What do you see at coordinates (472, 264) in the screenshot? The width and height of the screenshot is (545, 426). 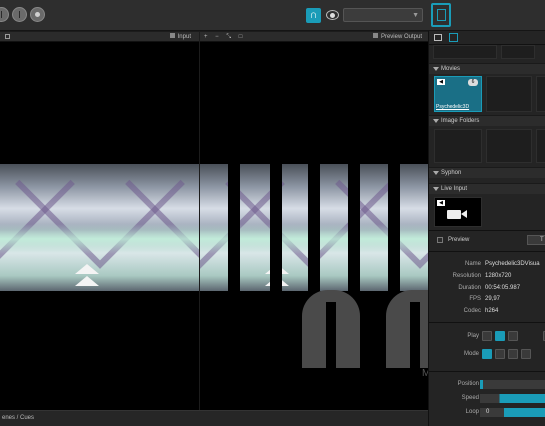 I see `name-label: Name` at bounding box center [472, 264].